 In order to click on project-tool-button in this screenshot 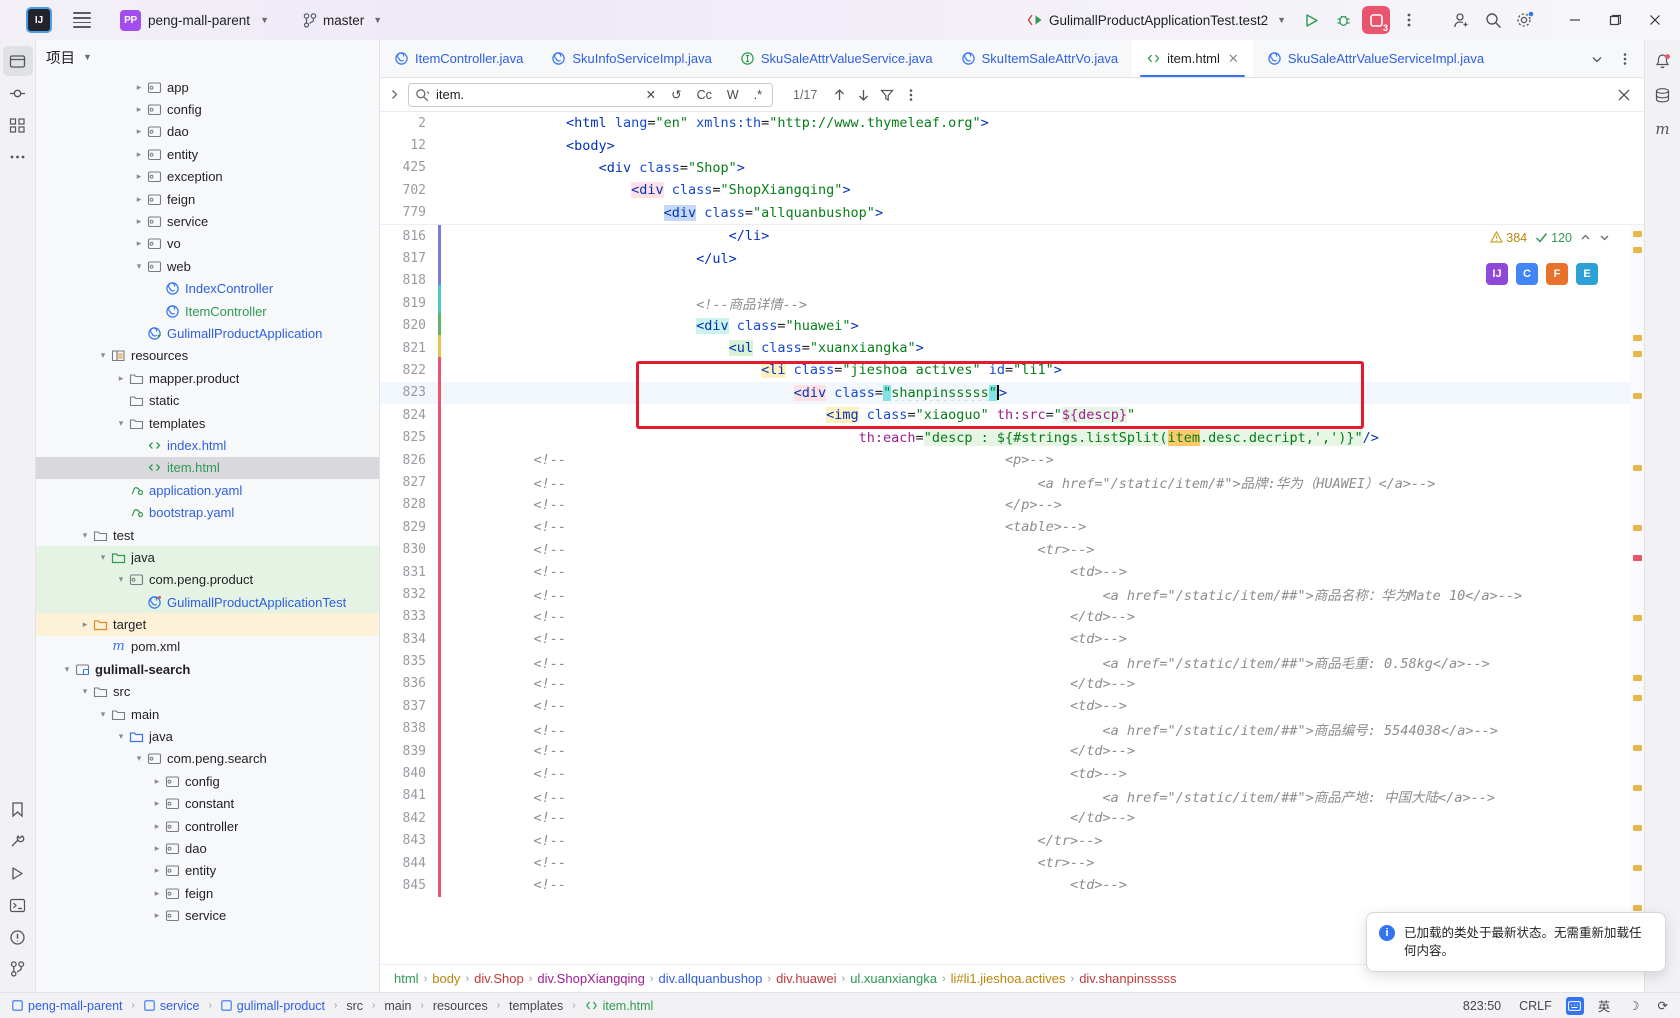, I will do `click(17, 61)`.